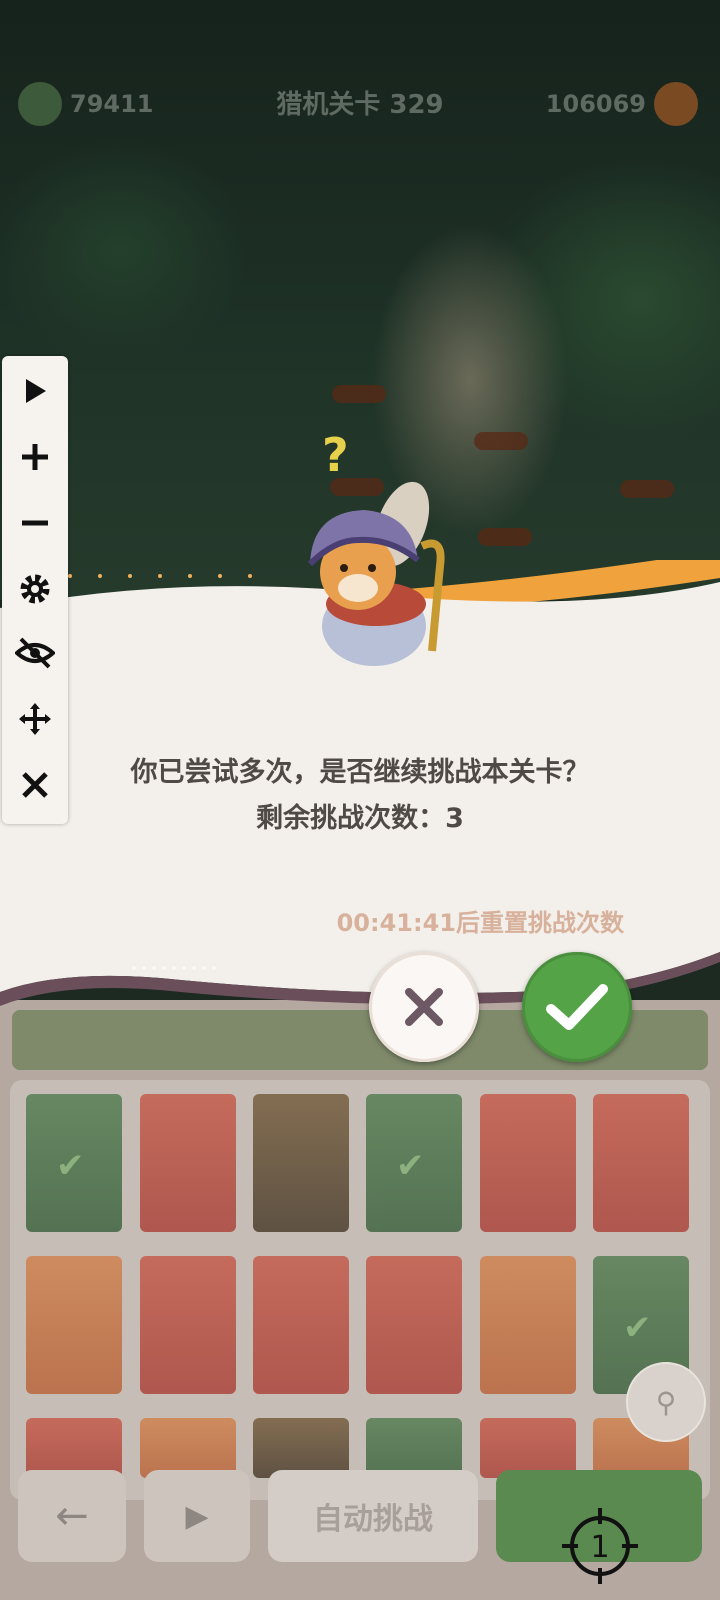  I want to click on play-button, so click(35, 391).